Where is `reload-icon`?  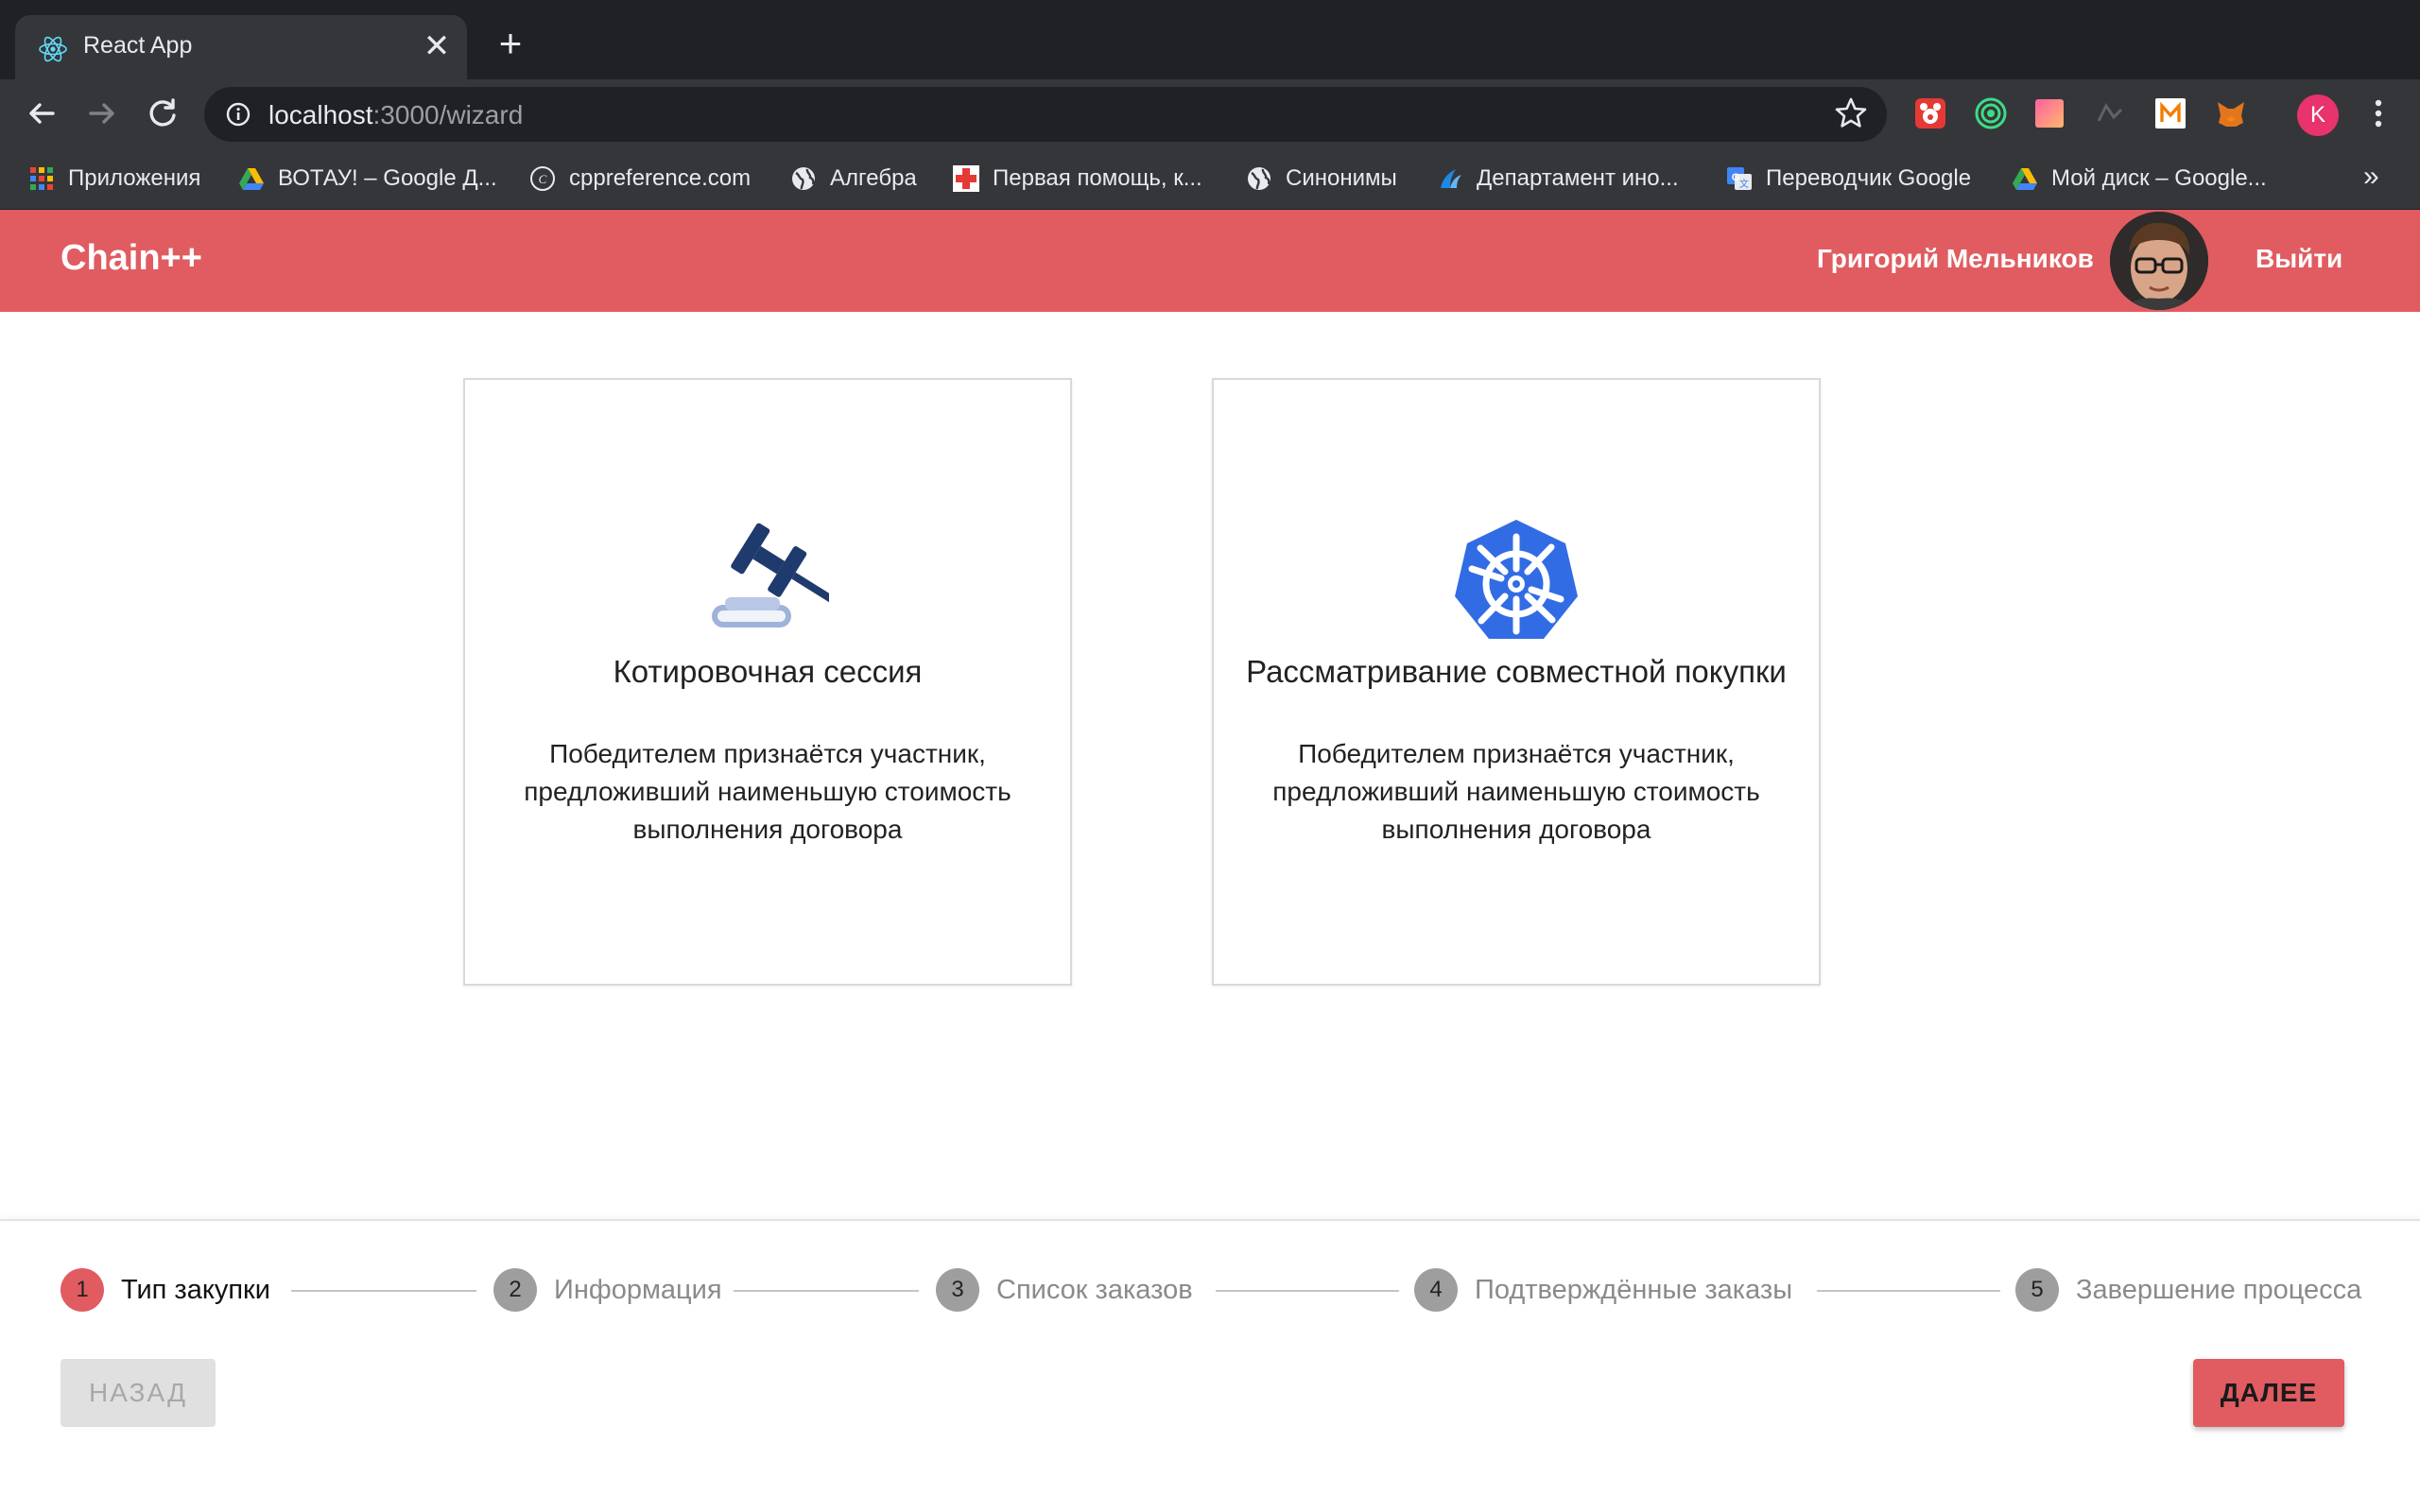
reload-icon is located at coordinates (162, 113).